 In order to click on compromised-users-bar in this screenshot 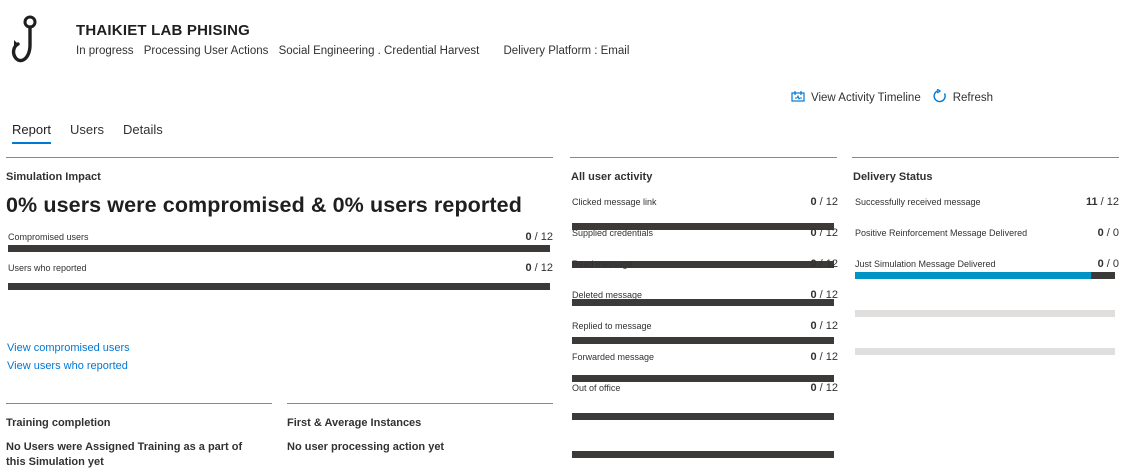, I will do `click(279, 248)`.